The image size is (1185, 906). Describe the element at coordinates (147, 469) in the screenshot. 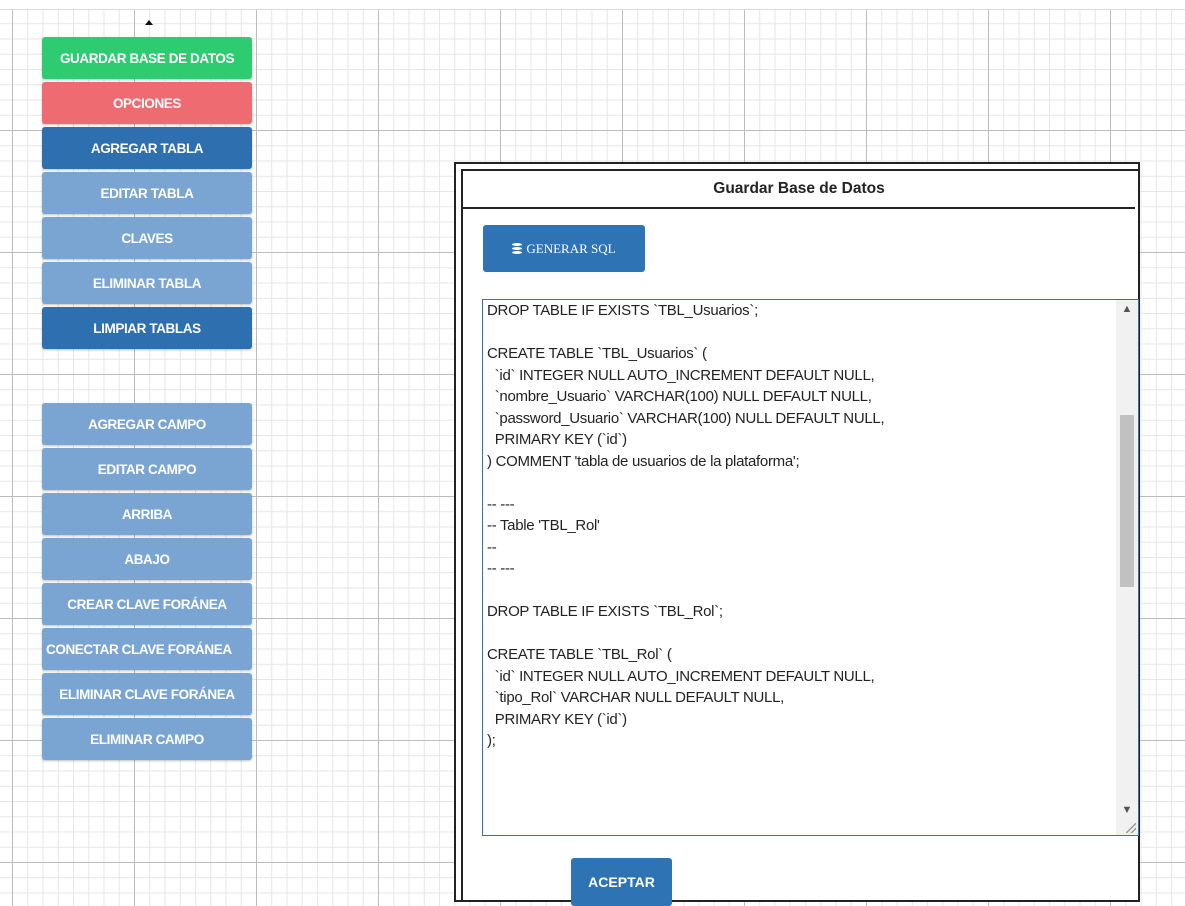

I see `edit-field-button: EDITAR CAMPO` at that location.